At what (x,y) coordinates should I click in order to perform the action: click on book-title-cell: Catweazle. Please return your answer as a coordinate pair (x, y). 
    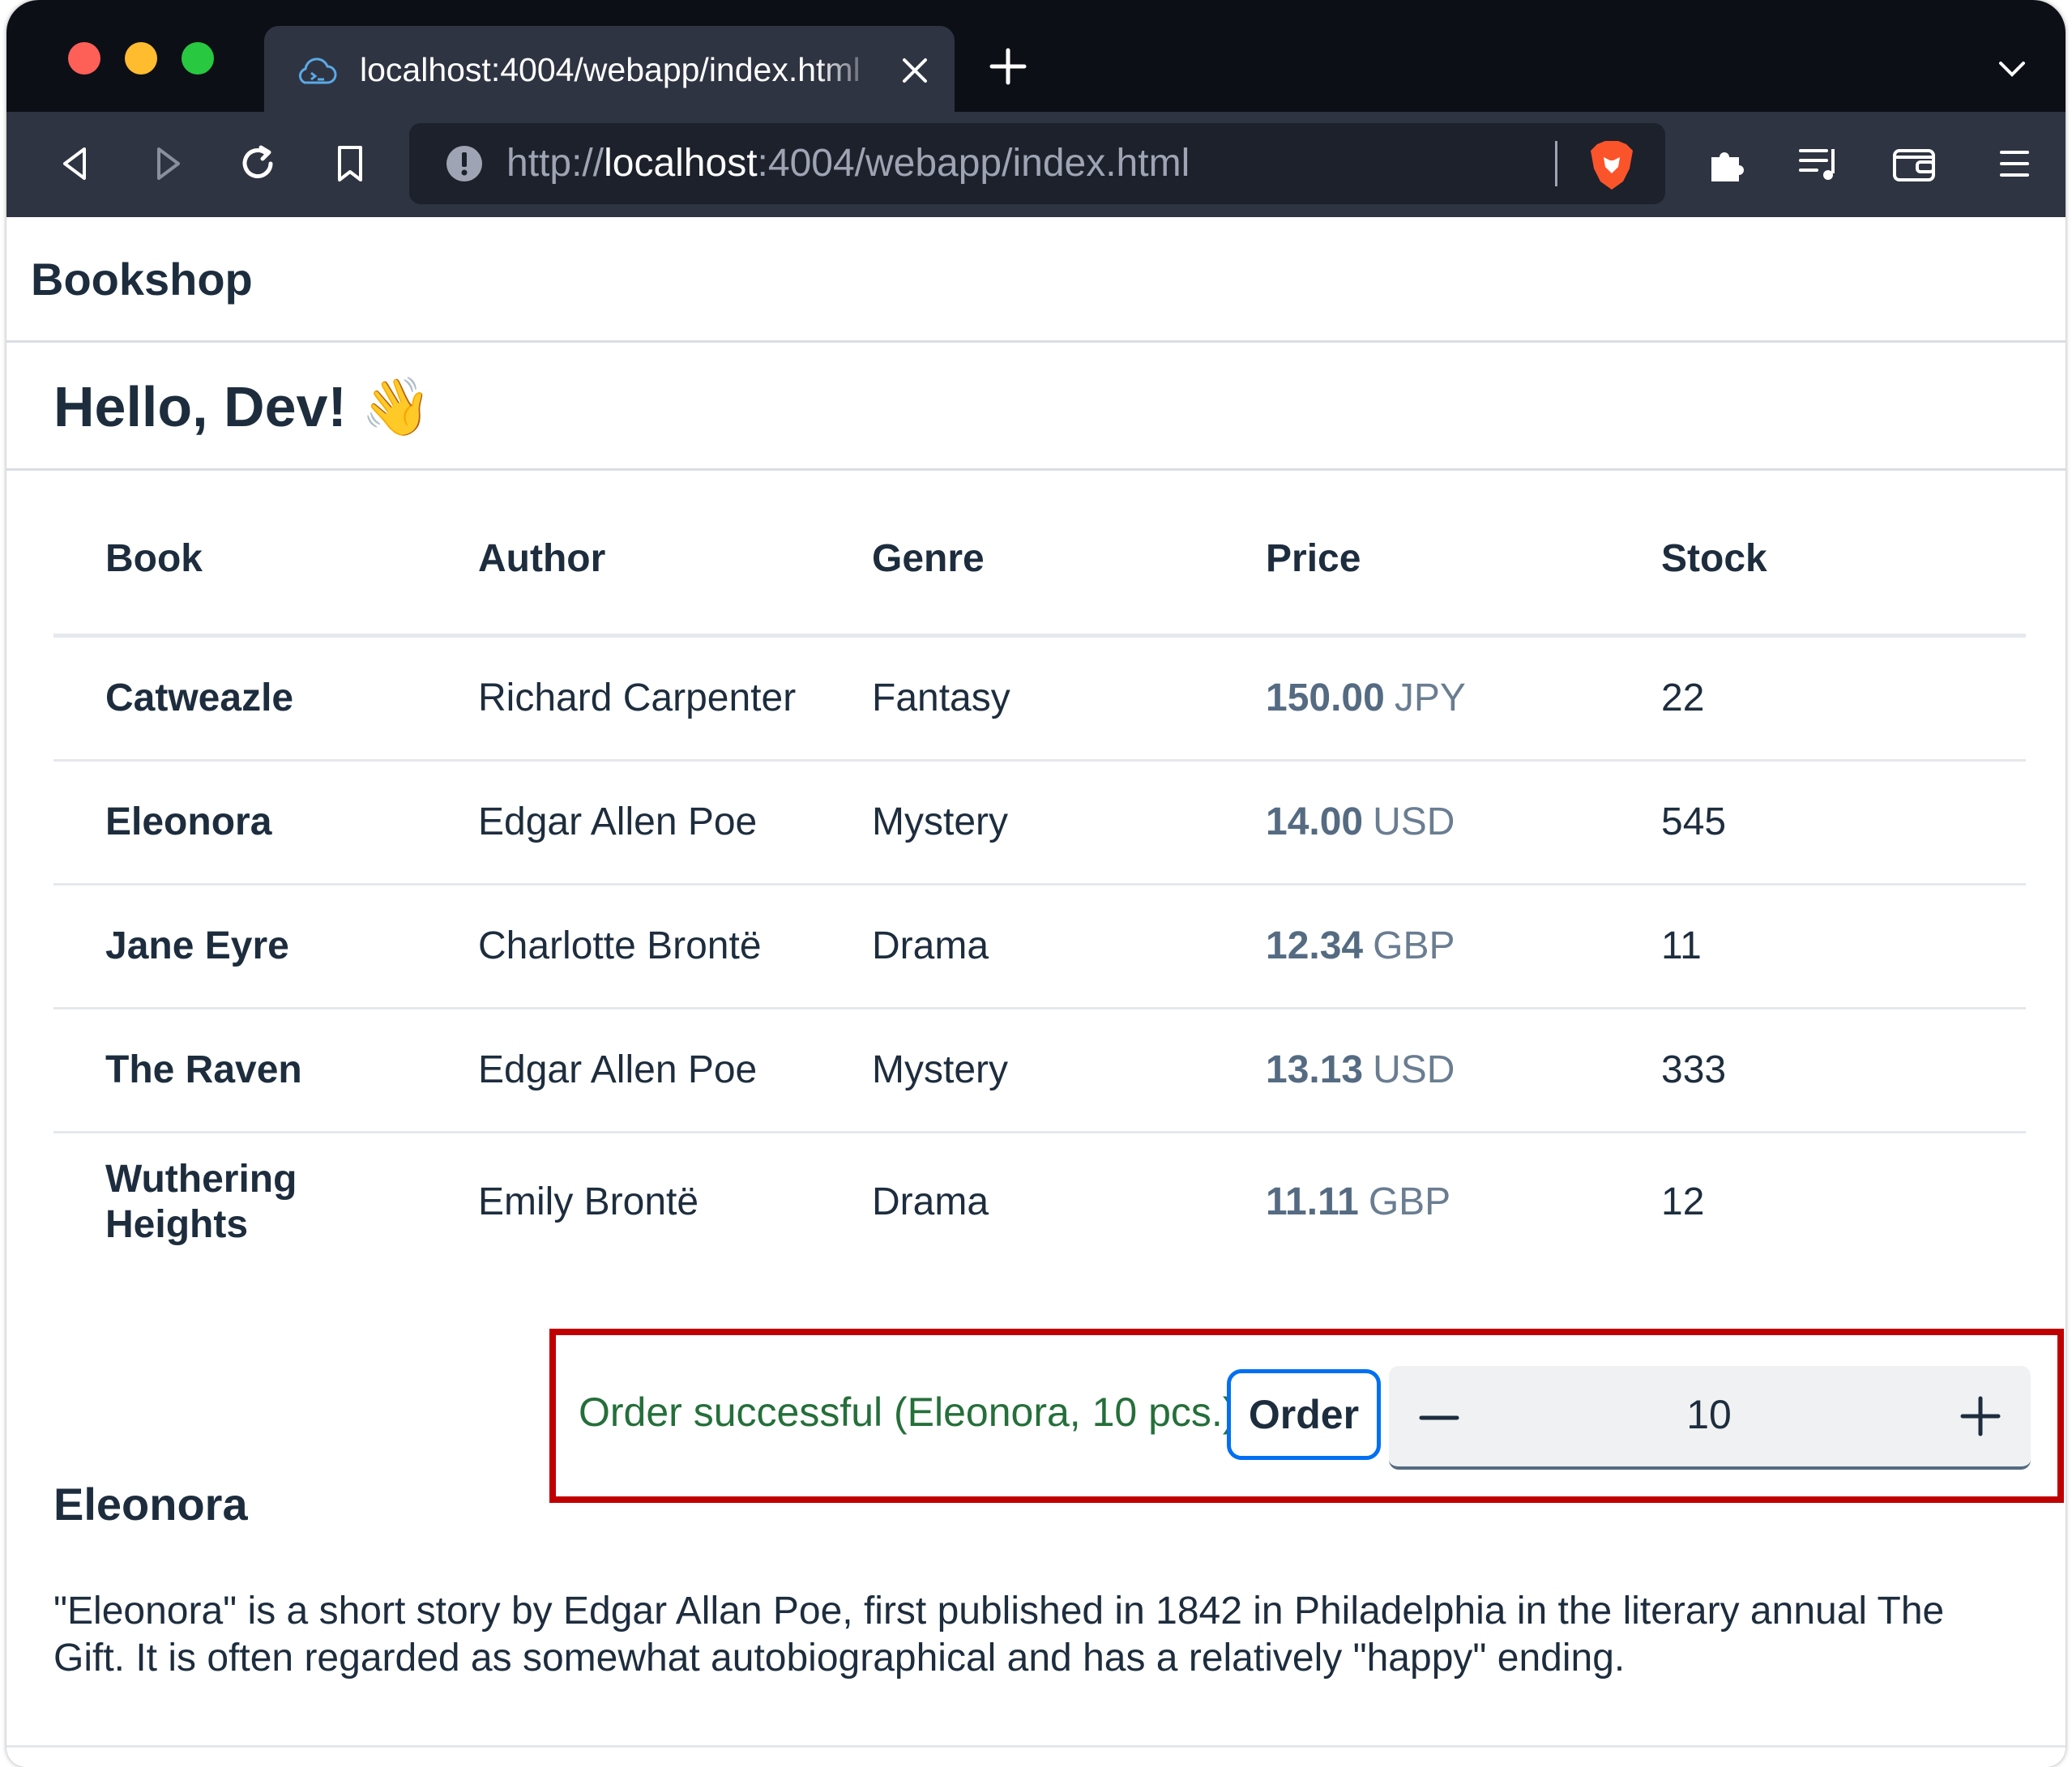
    Looking at the image, I should click on (199, 697).